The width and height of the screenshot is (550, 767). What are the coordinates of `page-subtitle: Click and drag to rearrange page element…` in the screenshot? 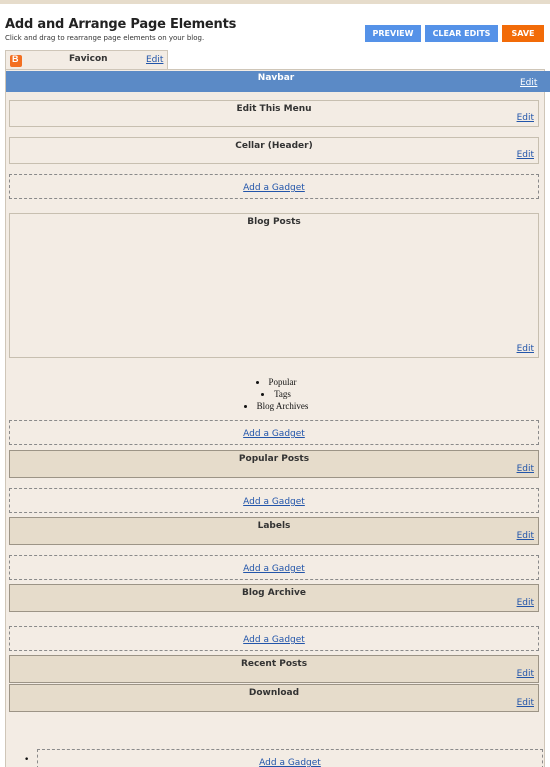 It's located at (105, 38).